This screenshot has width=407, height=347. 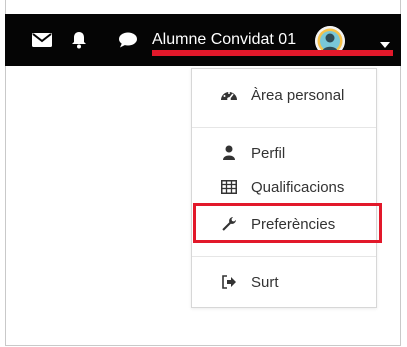 What do you see at coordinates (42, 40) in the screenshot?
I see `mail-icon` at bounding box center [42, 40].